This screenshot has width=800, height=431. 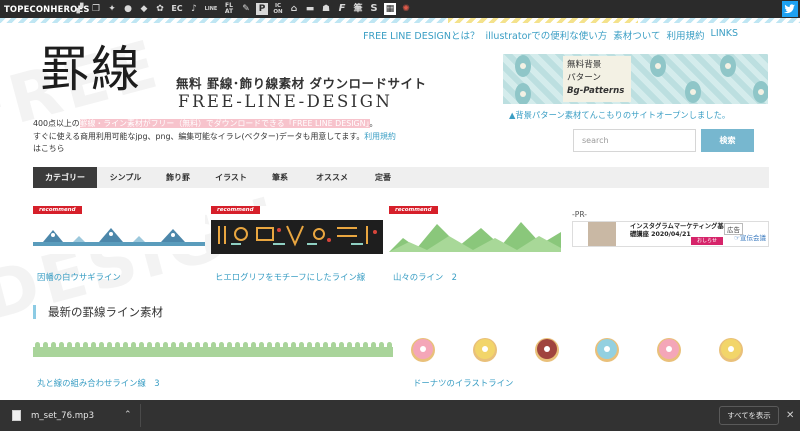 I want to click on bg-patterns-banner: 無料背景 パターン Bg-Patterns, so click(x=635, y=79).